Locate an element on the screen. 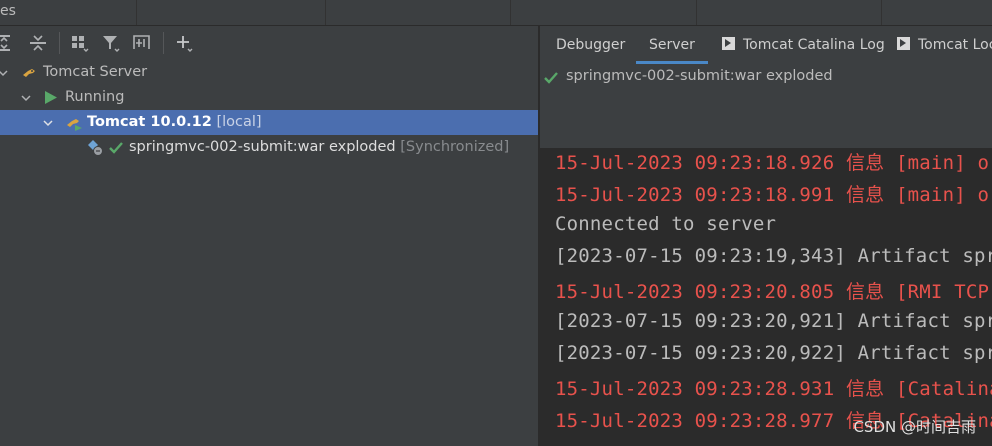  new-tab-icon is located at coordinates (142, 43).